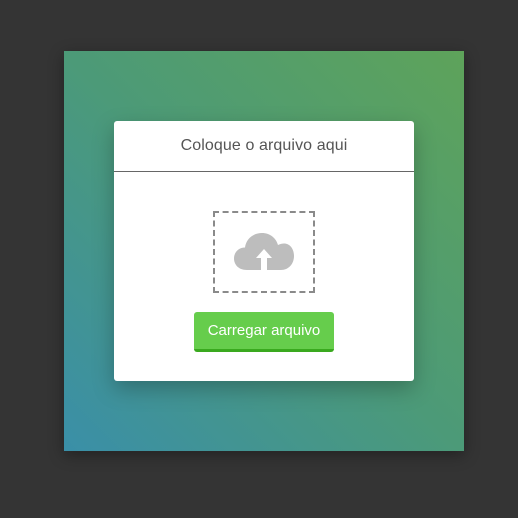  What do you see at coordinates (264, 146) in the screenshot?
I see `upload-card-title: Coloque o arquivo aqui` at bounding box center [264, 146].